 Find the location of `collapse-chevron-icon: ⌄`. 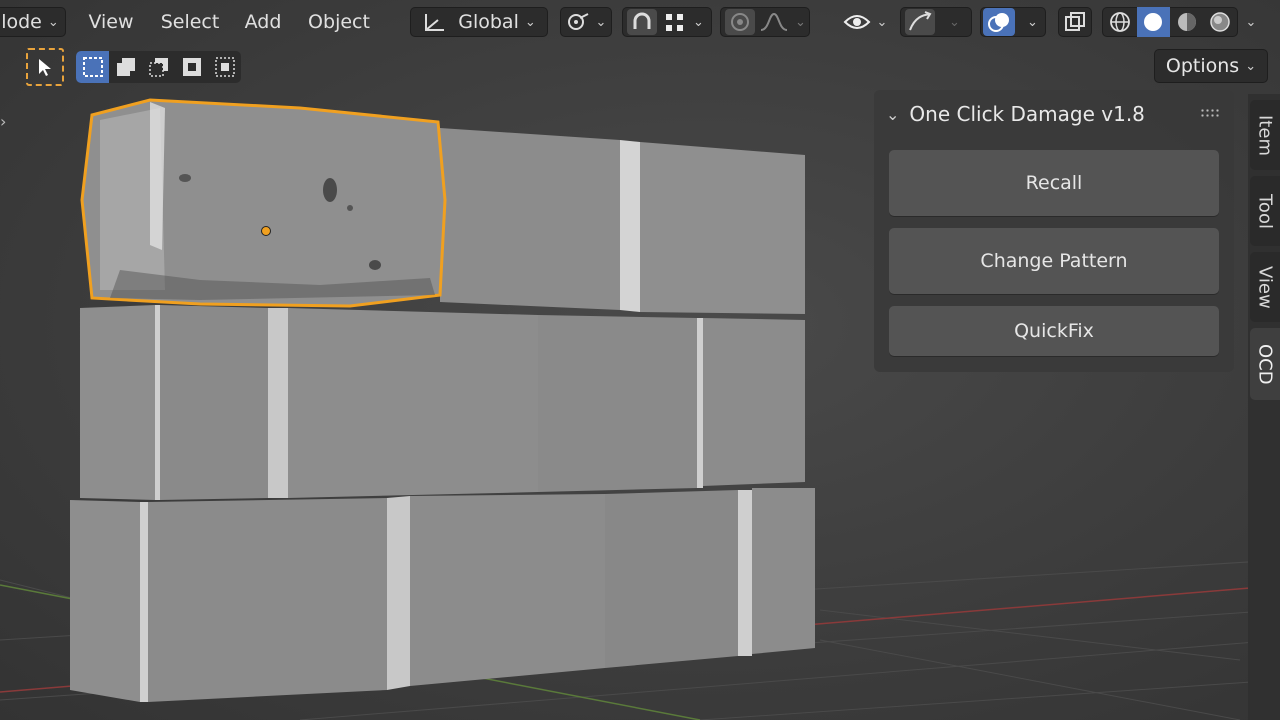

collapse-chevron-icon: ⌄ is located at coordinates (893, 114).